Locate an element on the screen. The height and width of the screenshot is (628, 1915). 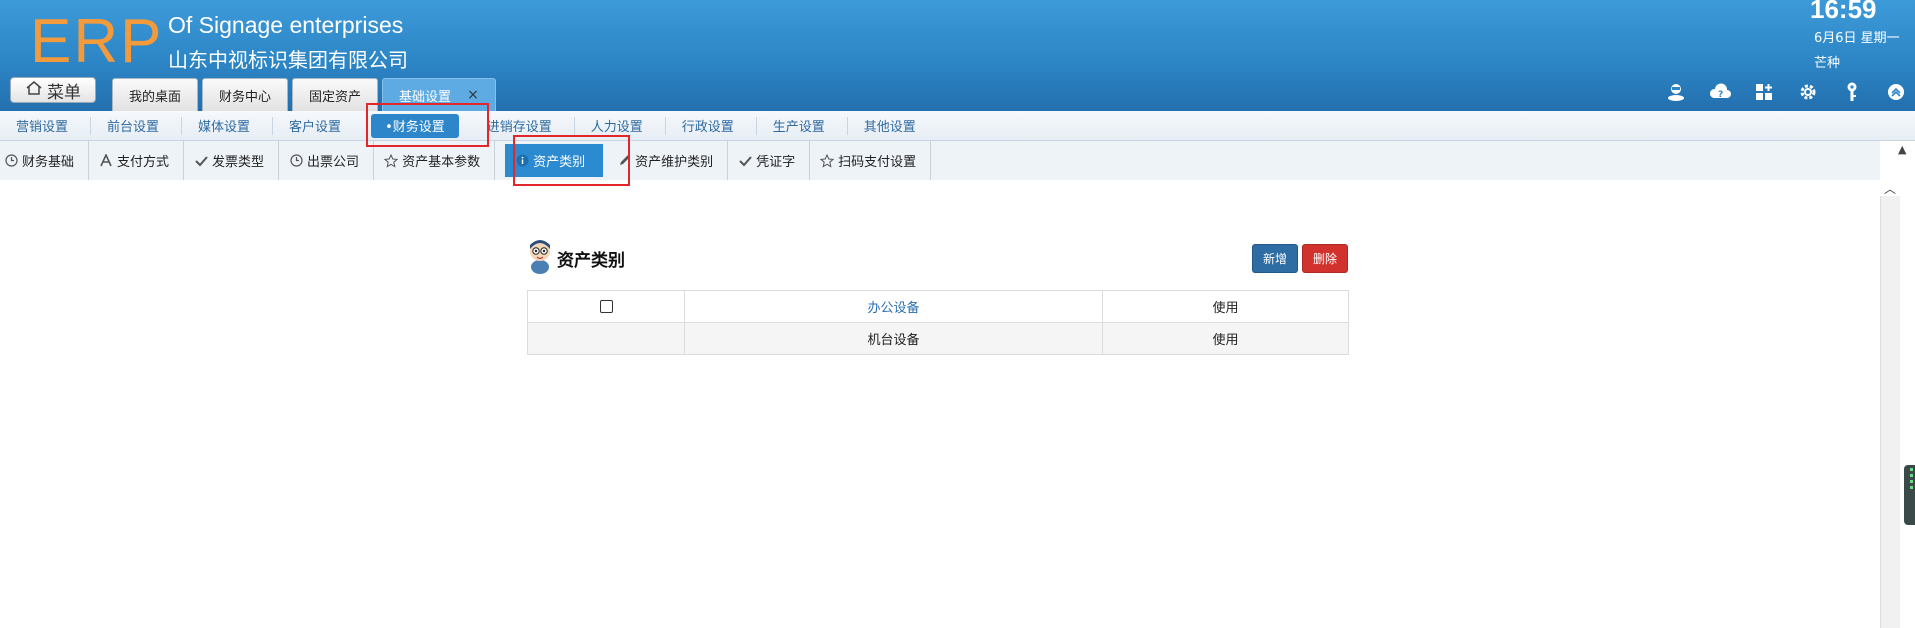
nav-hr-settings: 人力设置 is located at coordinates (620, 125).